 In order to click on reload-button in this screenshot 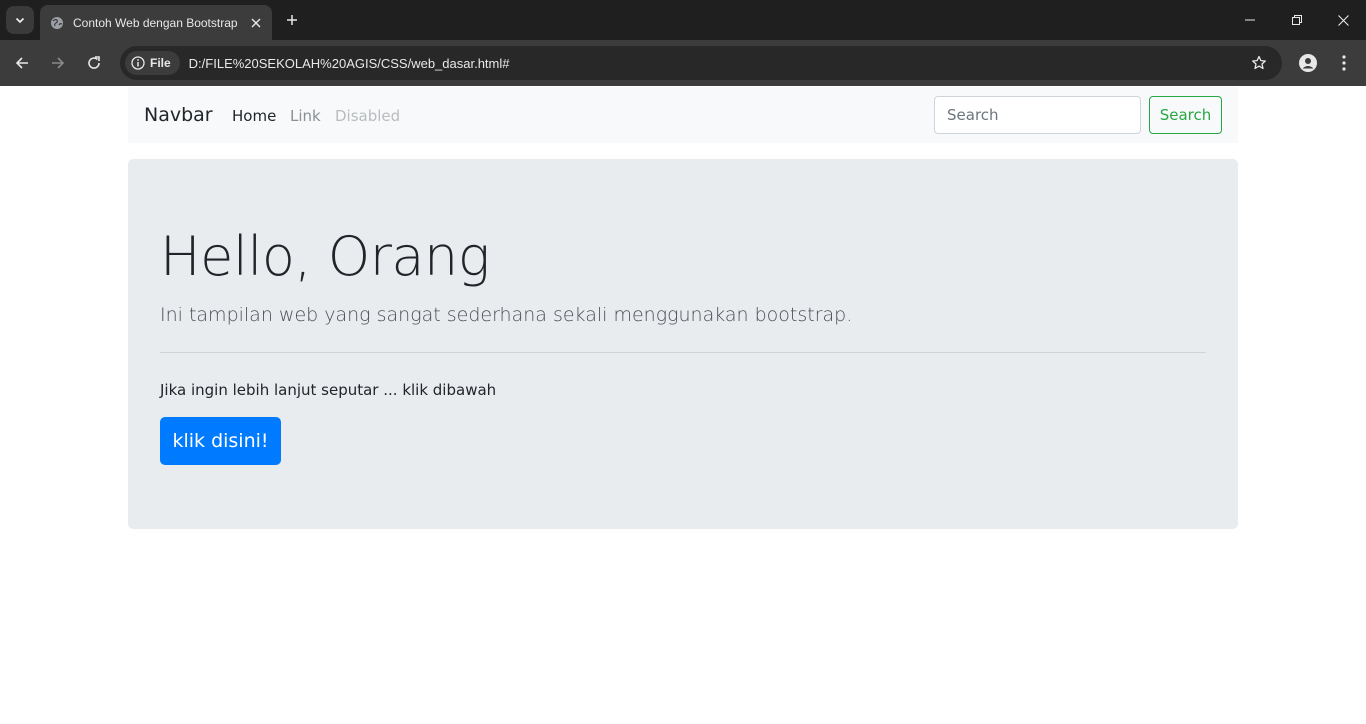, I will do `click(94, 63)`.